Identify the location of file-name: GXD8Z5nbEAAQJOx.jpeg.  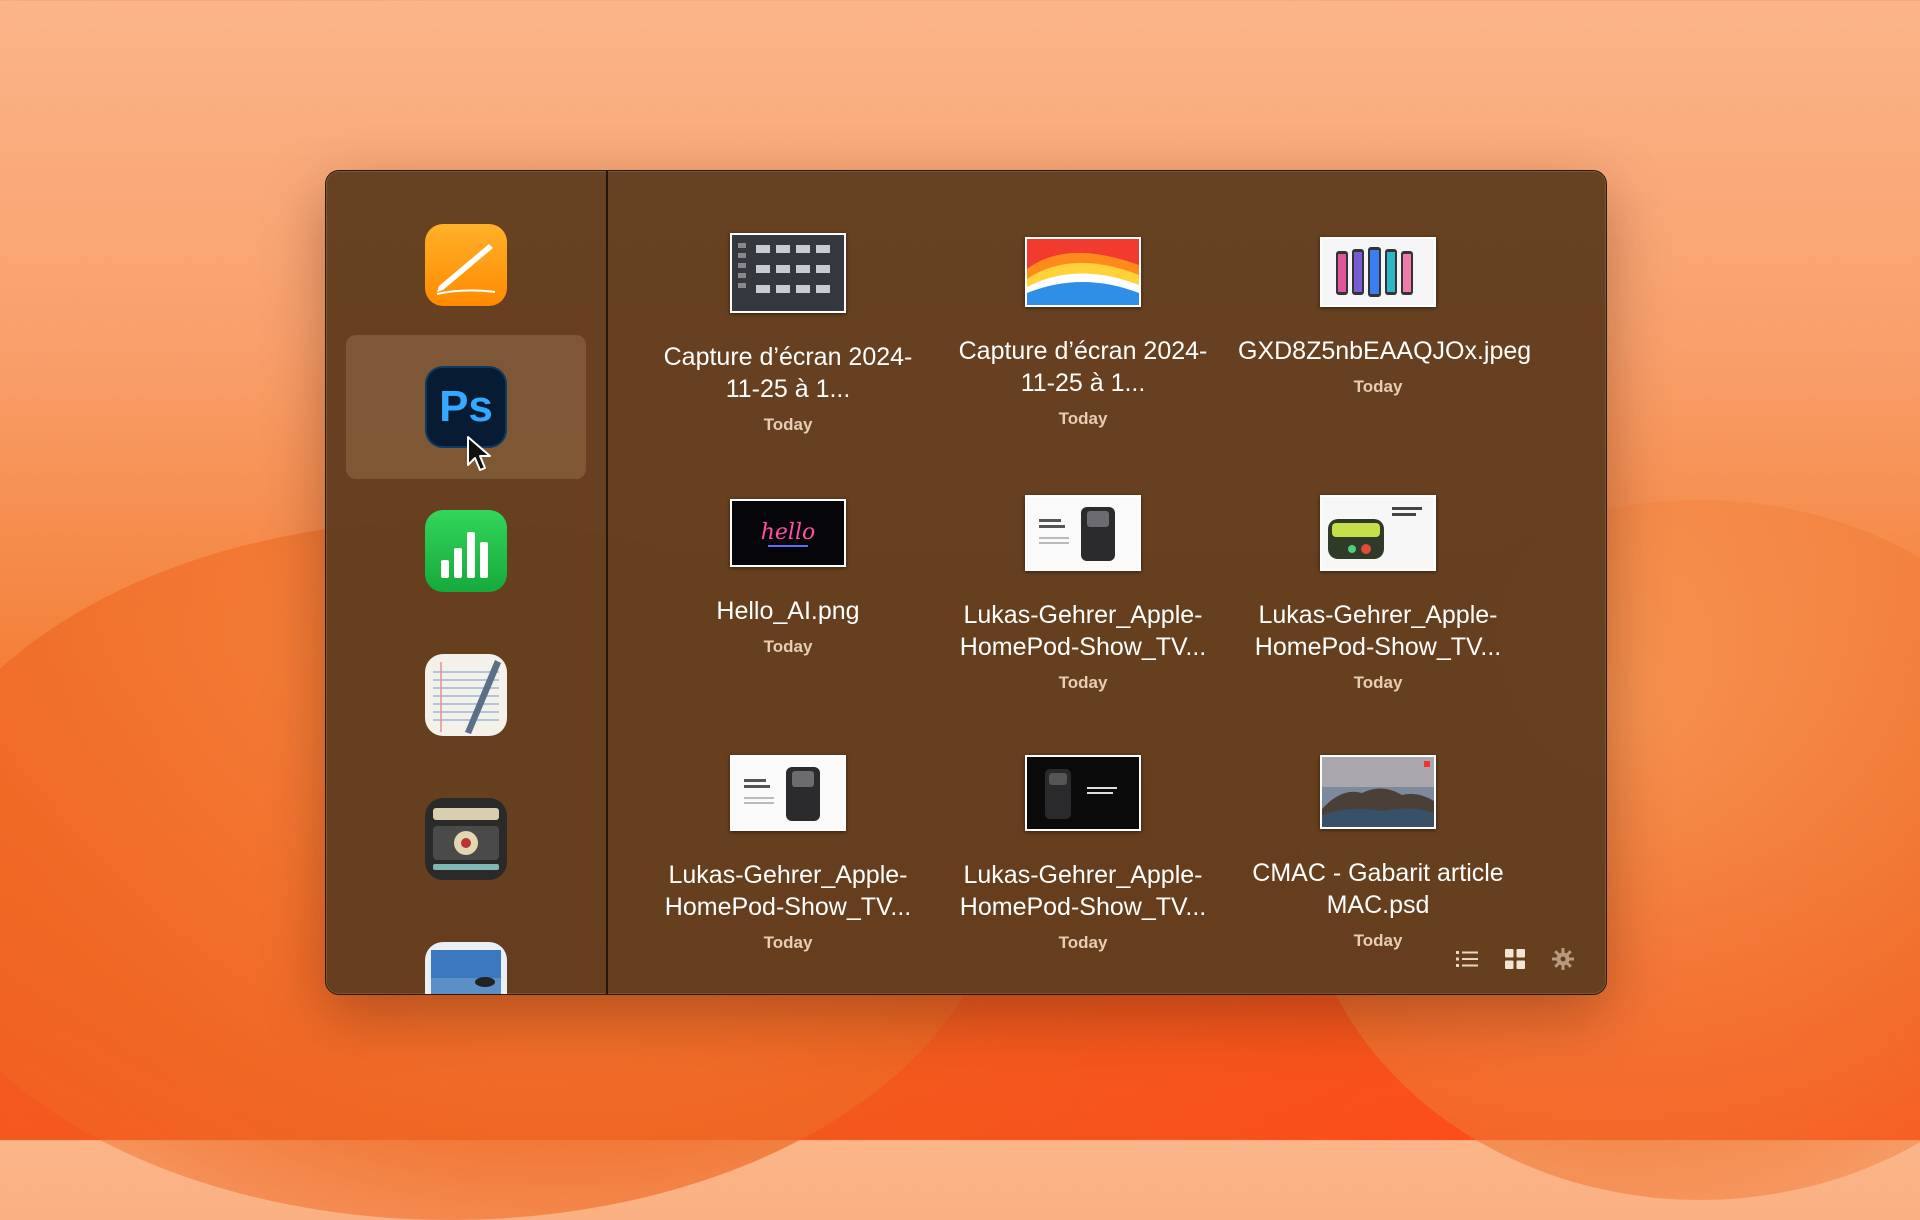
(1385, 351).